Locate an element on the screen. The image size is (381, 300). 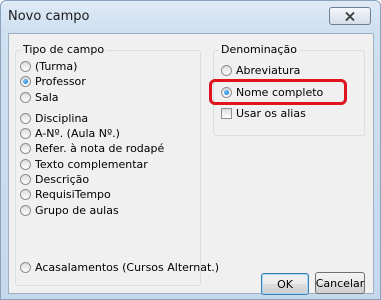
radio-label: RequisiTempo is located at coordinates (73, 194).